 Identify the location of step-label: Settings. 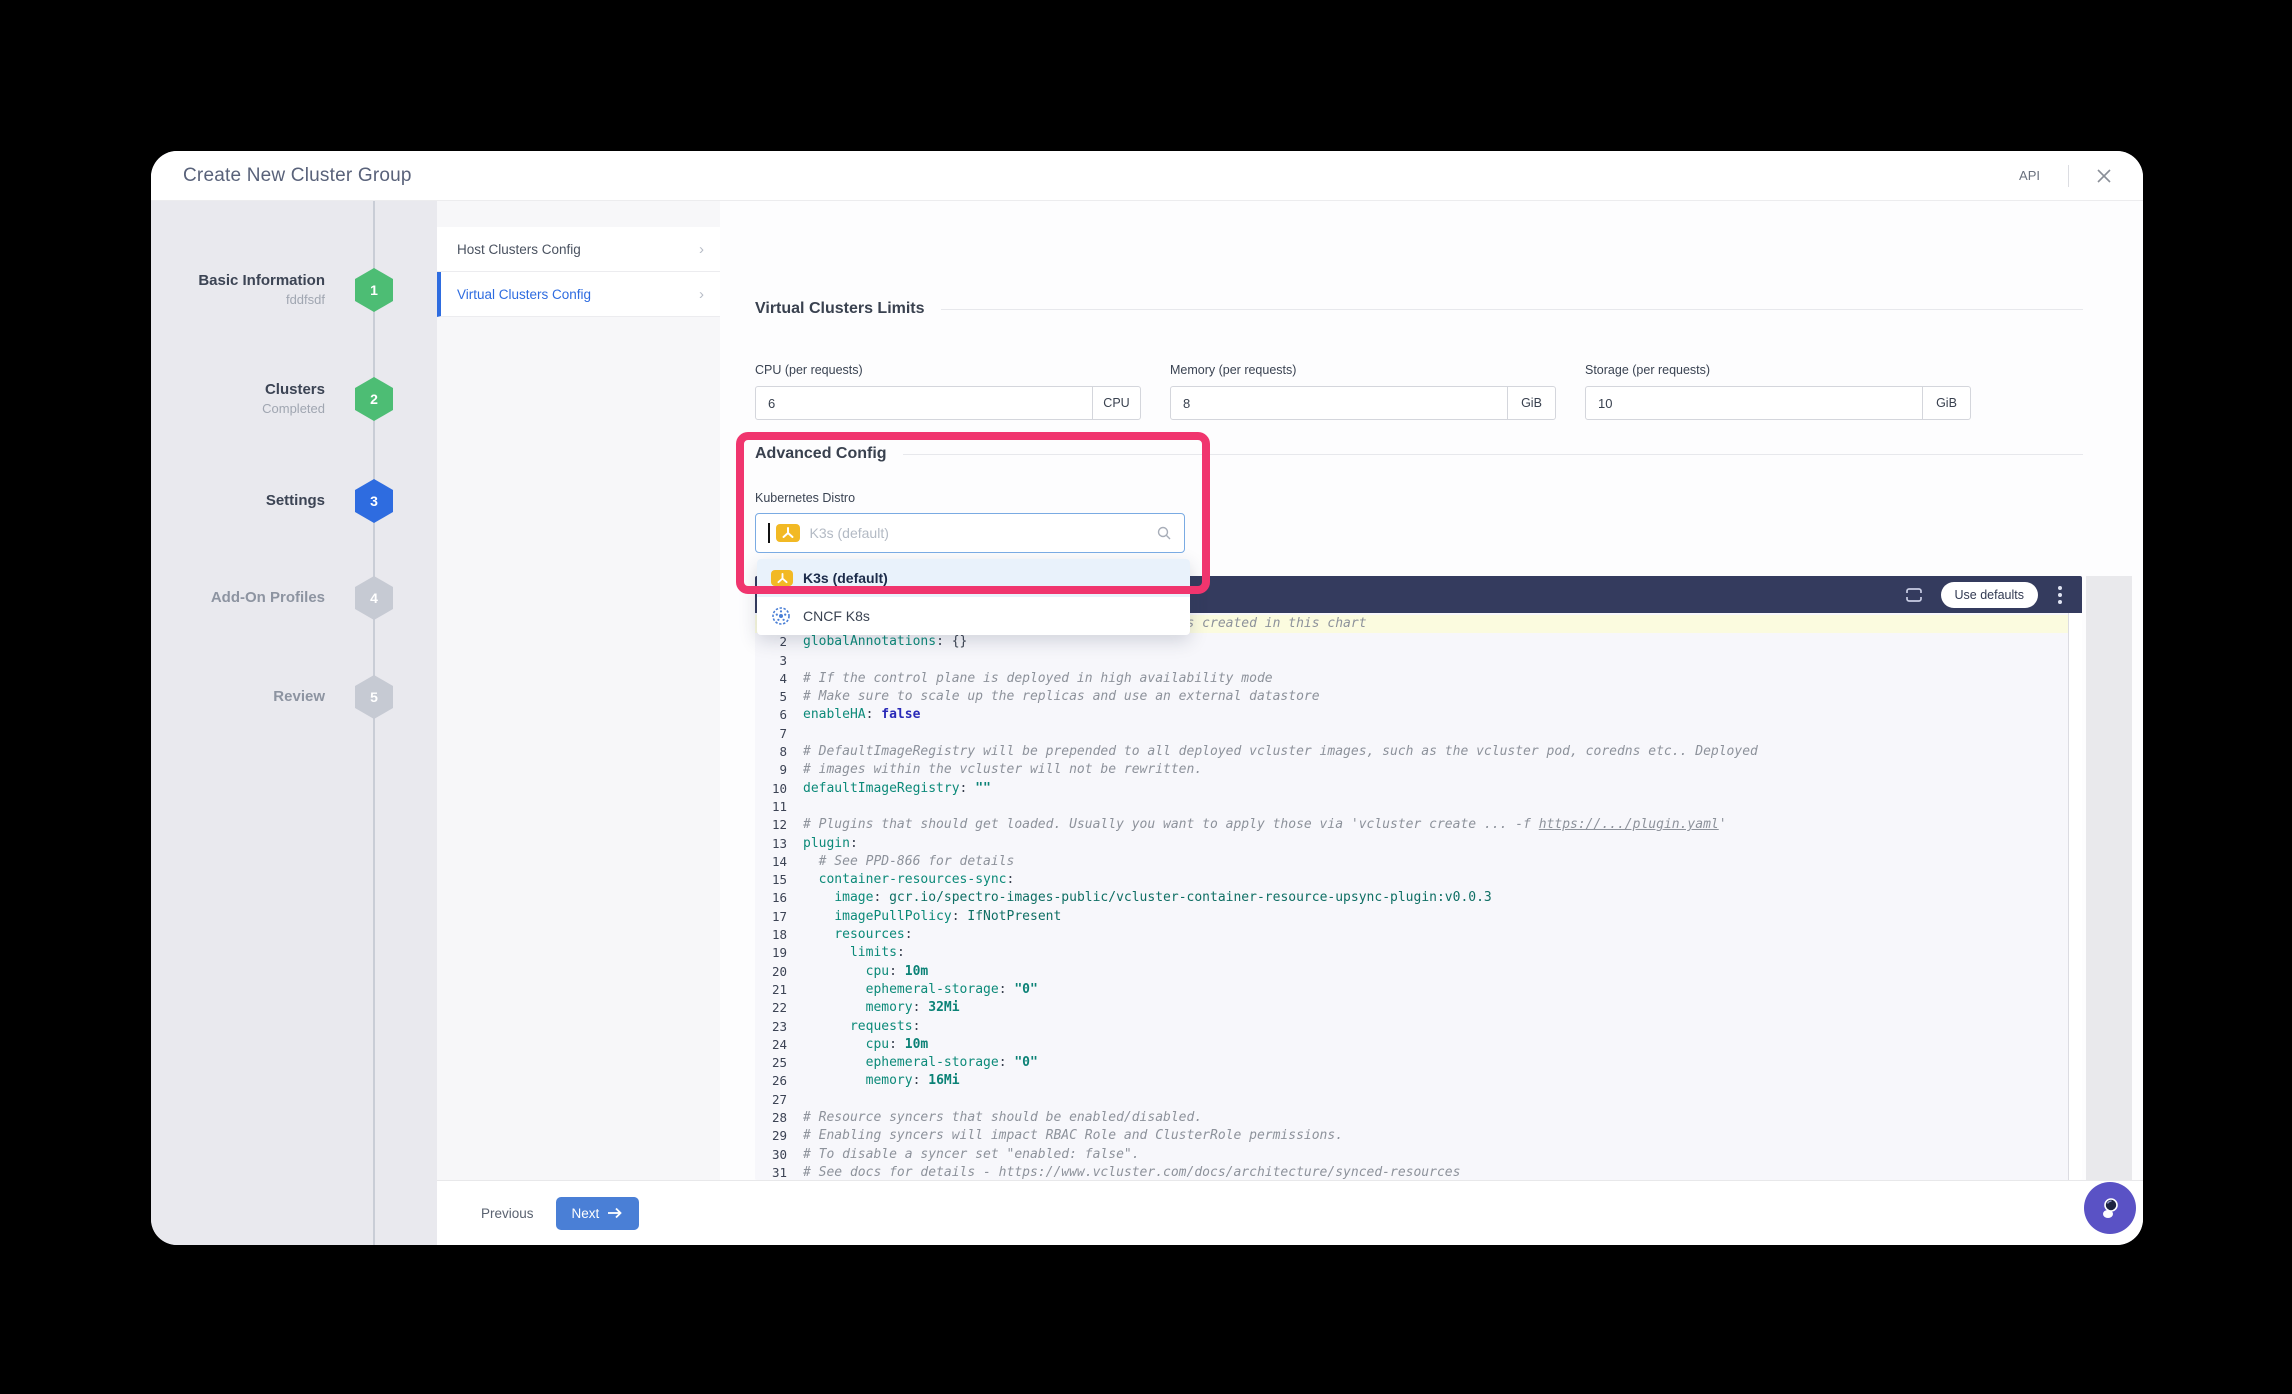
(295, 500).